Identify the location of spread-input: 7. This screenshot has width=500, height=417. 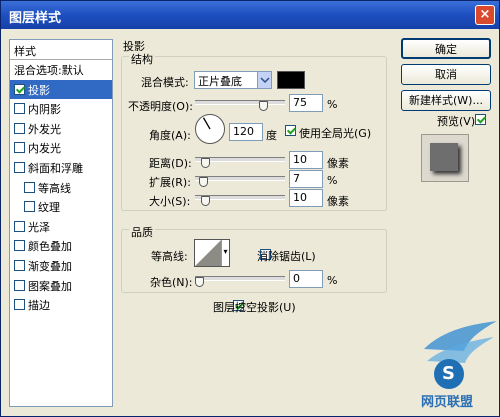
(306, 179).